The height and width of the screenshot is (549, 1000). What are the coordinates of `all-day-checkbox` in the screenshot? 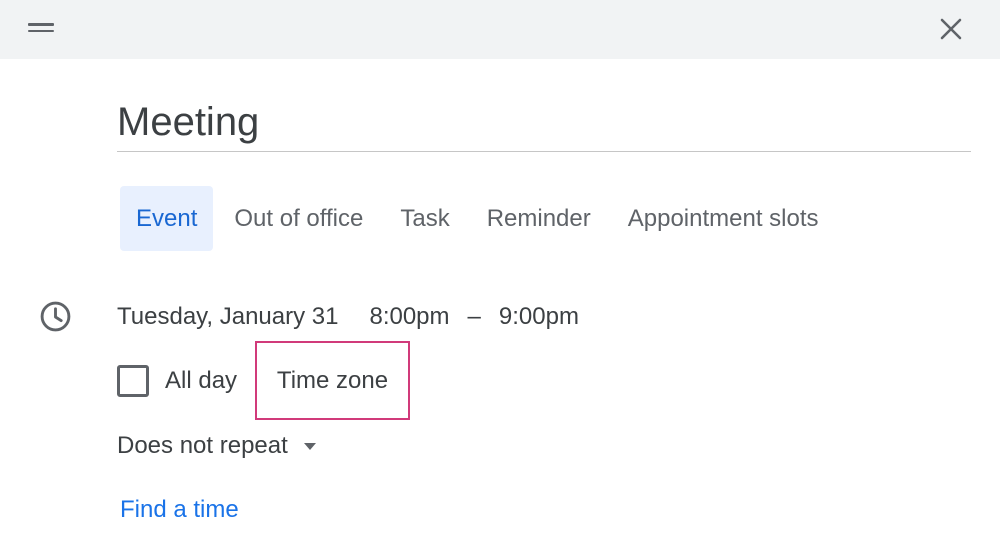 It's located at (133, 381).